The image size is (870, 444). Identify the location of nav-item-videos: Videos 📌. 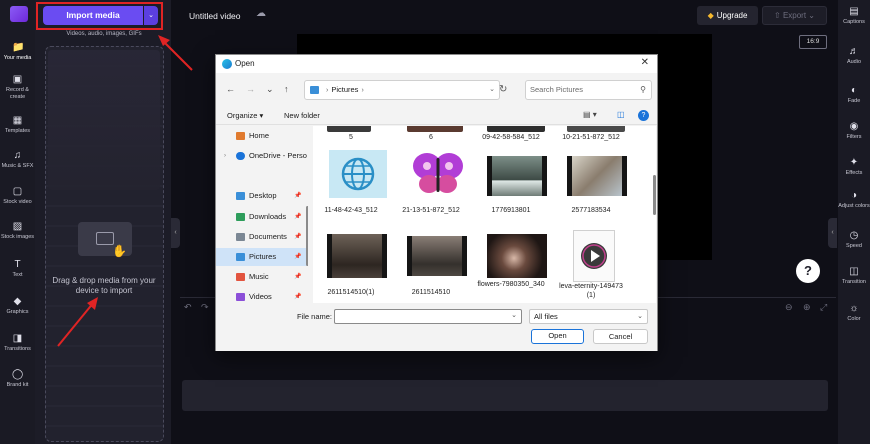
(262, 295).